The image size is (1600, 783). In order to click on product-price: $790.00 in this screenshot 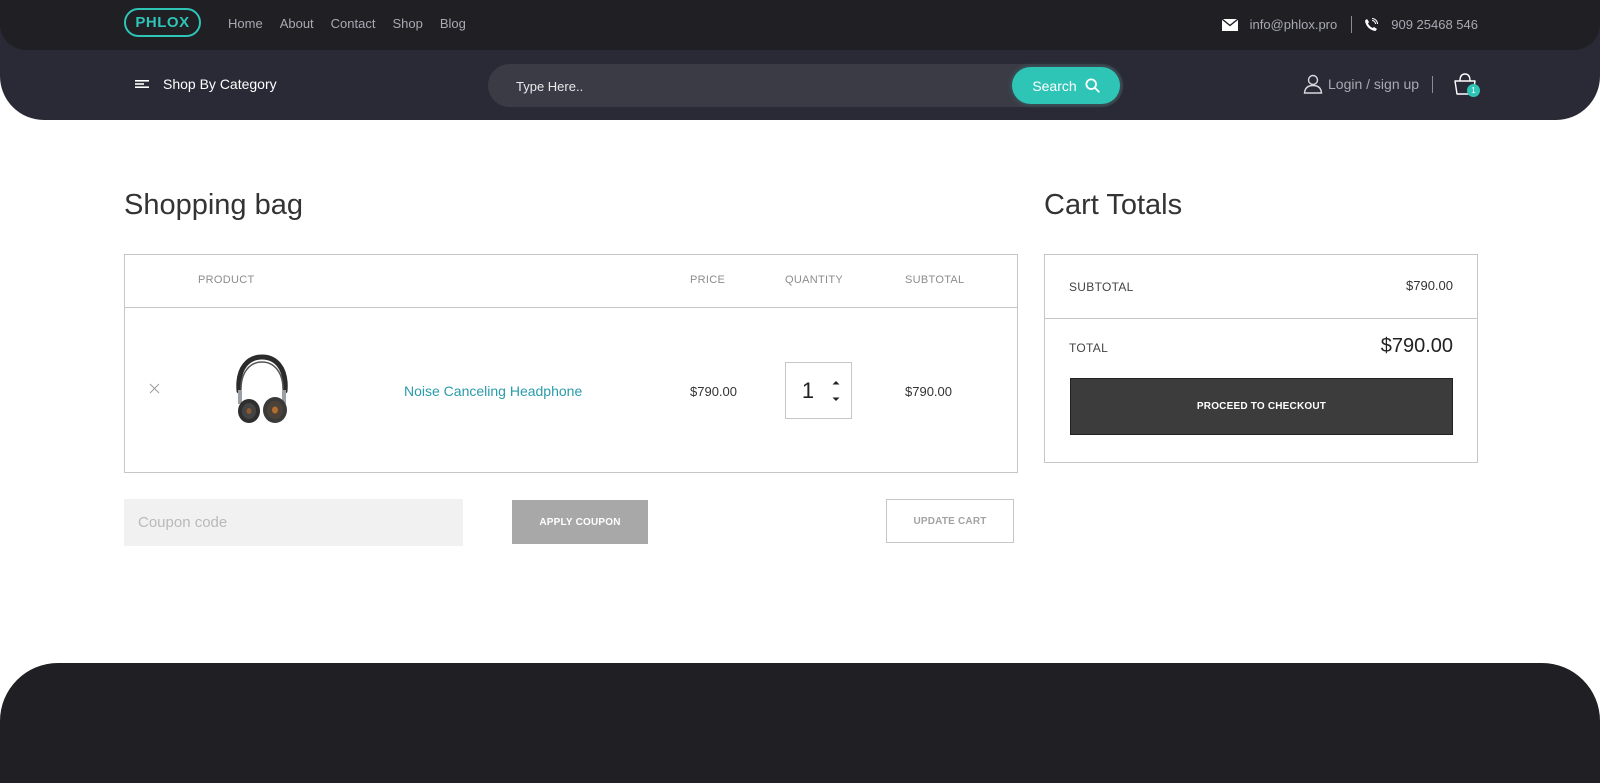, I will do `click(713, 391)`.